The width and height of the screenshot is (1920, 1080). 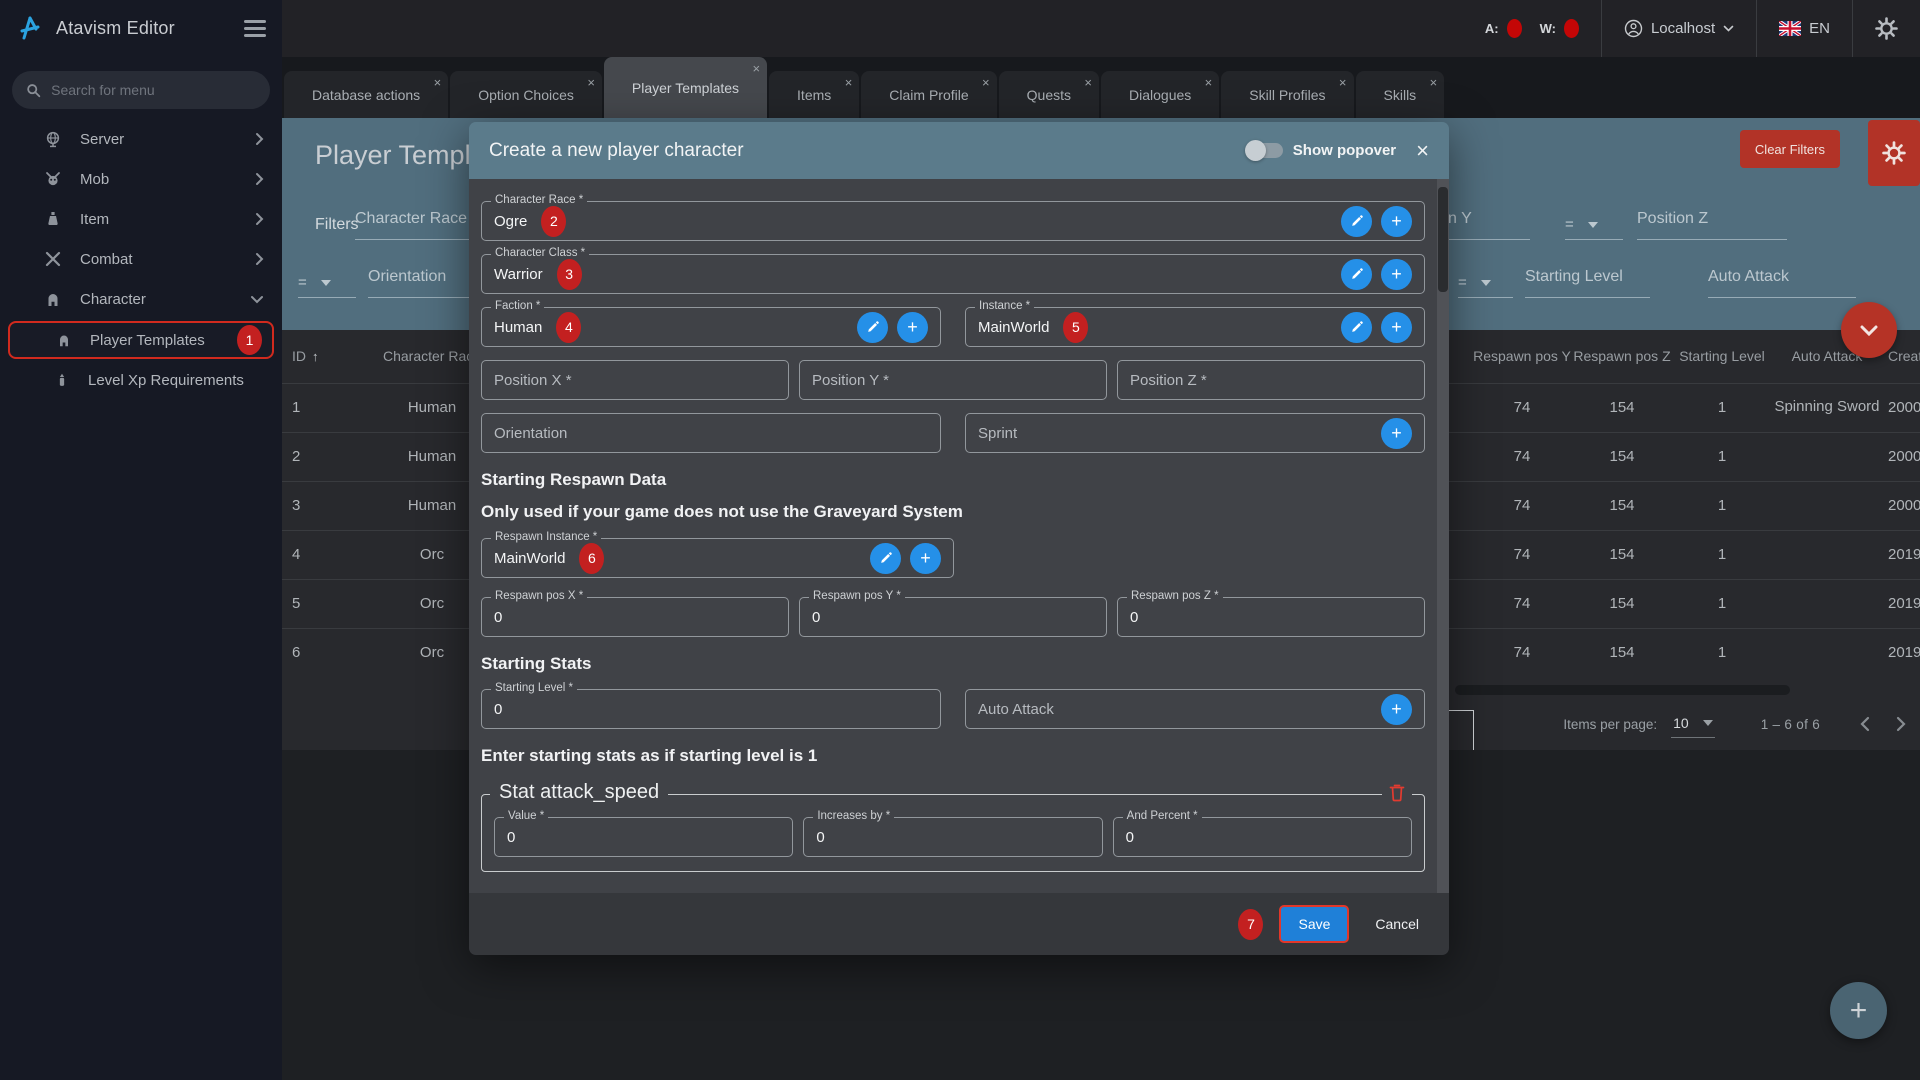 What do you see at coordinates (1048, 94) in the screenshot?
I see `tab-quests: Quests ×` at bounding box center [1048, 94].